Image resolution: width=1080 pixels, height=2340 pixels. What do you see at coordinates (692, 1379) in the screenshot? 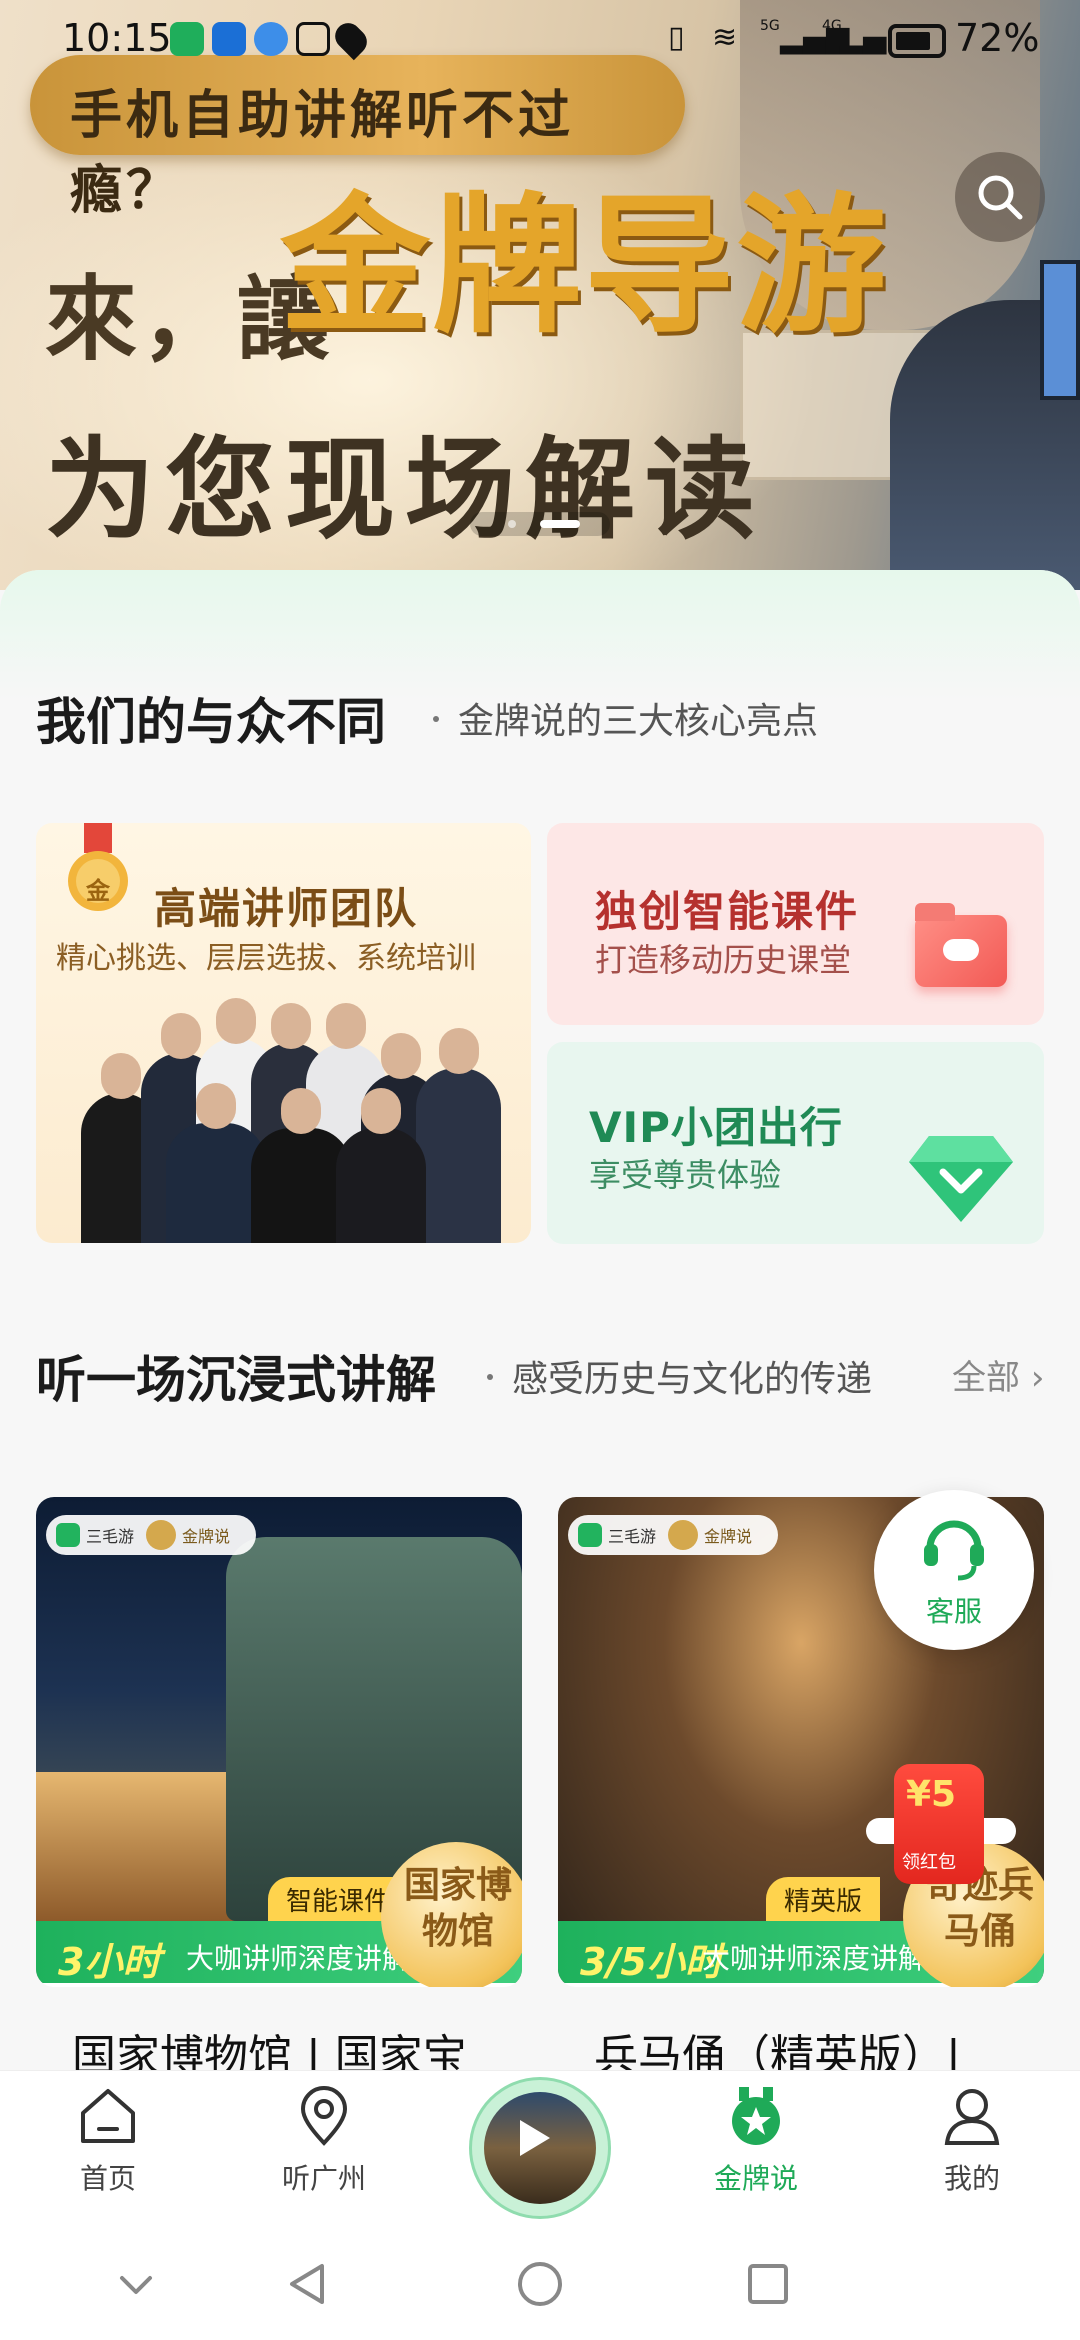
I see `section-immersive-subtitle: 感受历史与文化的传递` at bounding box center [692, 1379].